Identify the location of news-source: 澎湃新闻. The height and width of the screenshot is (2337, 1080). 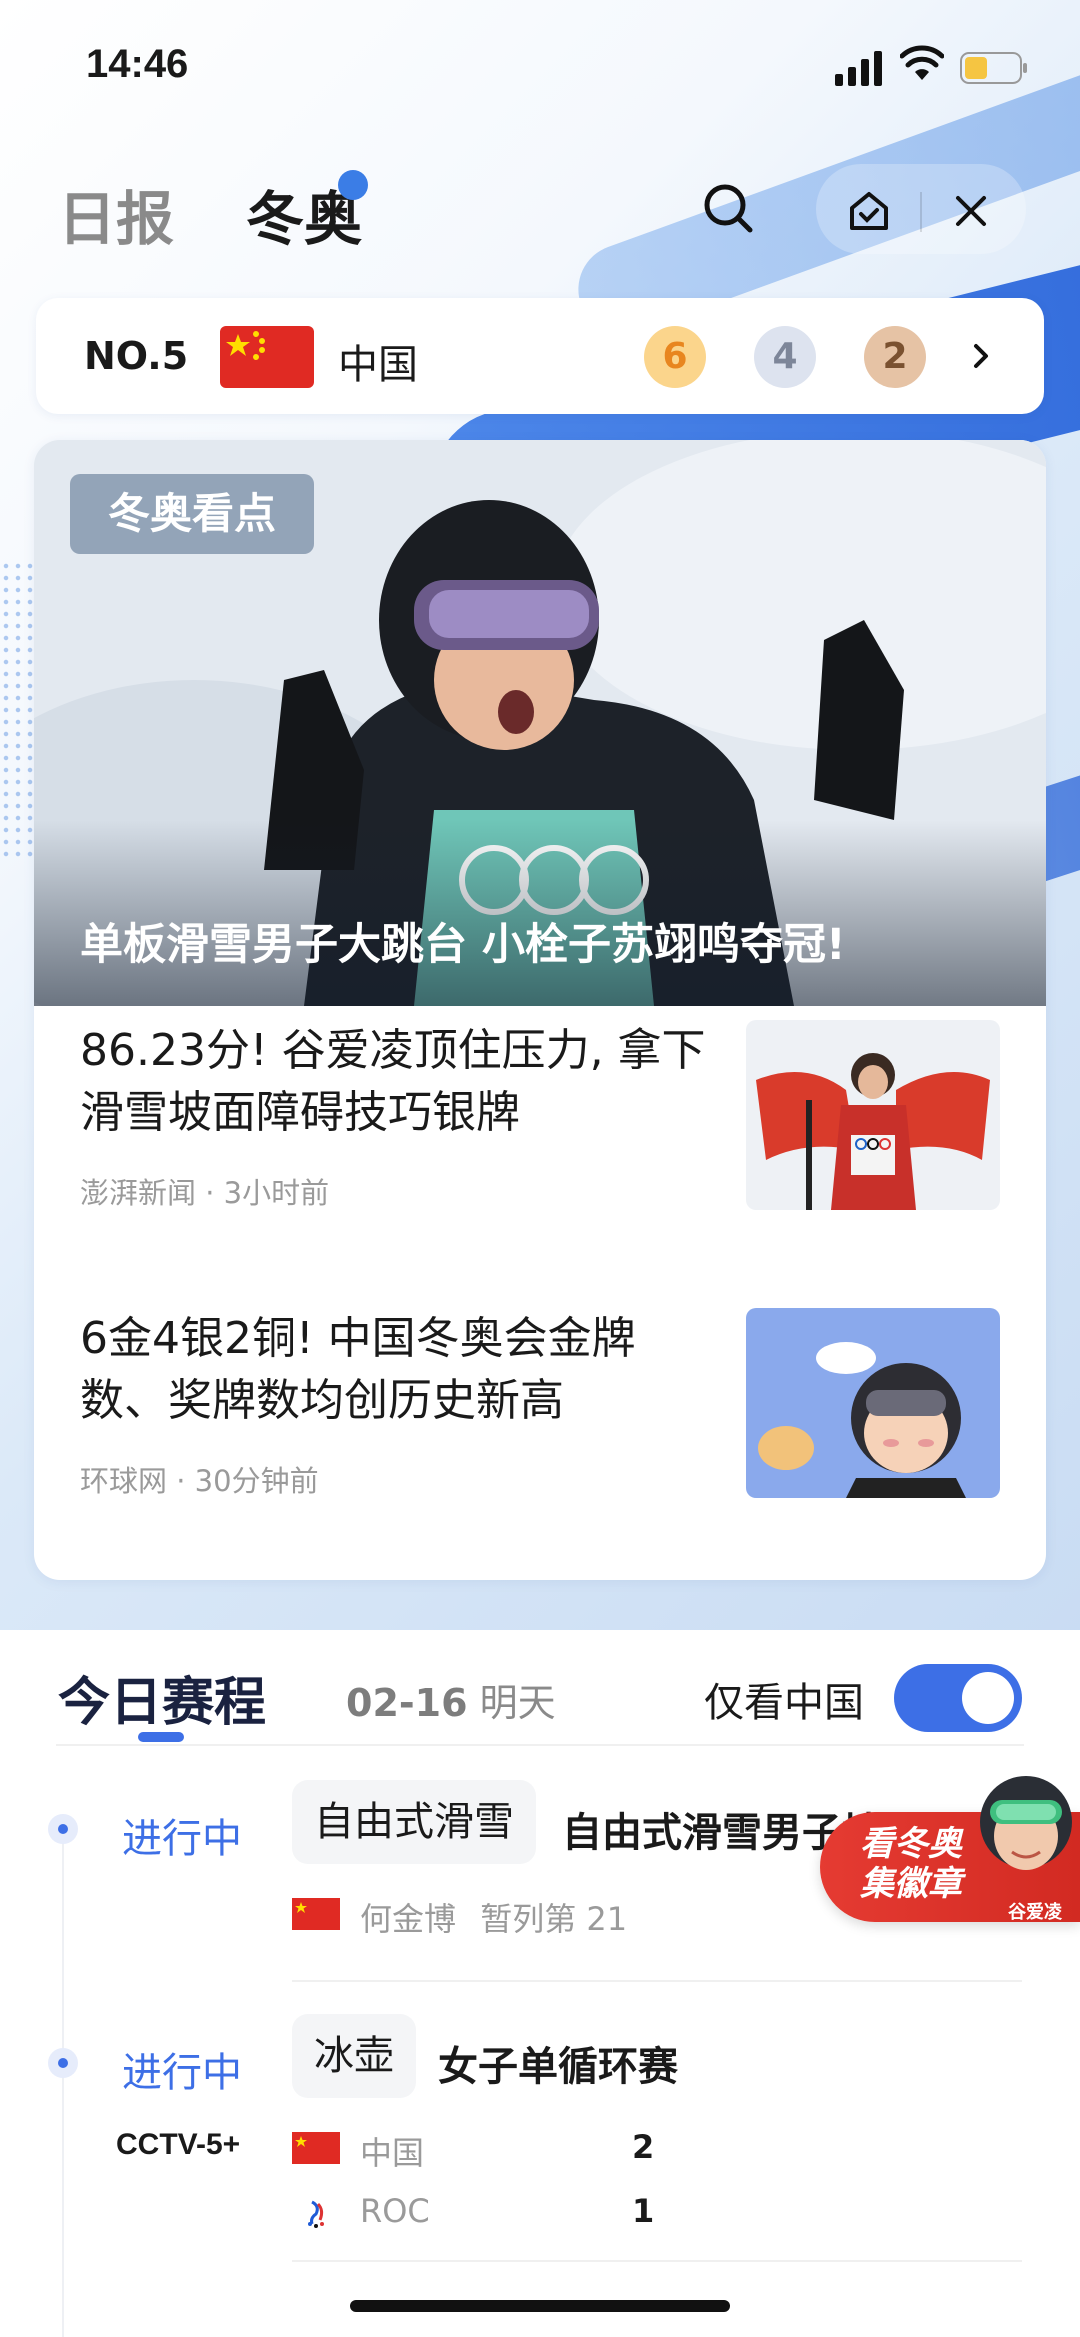
(138, 1193).